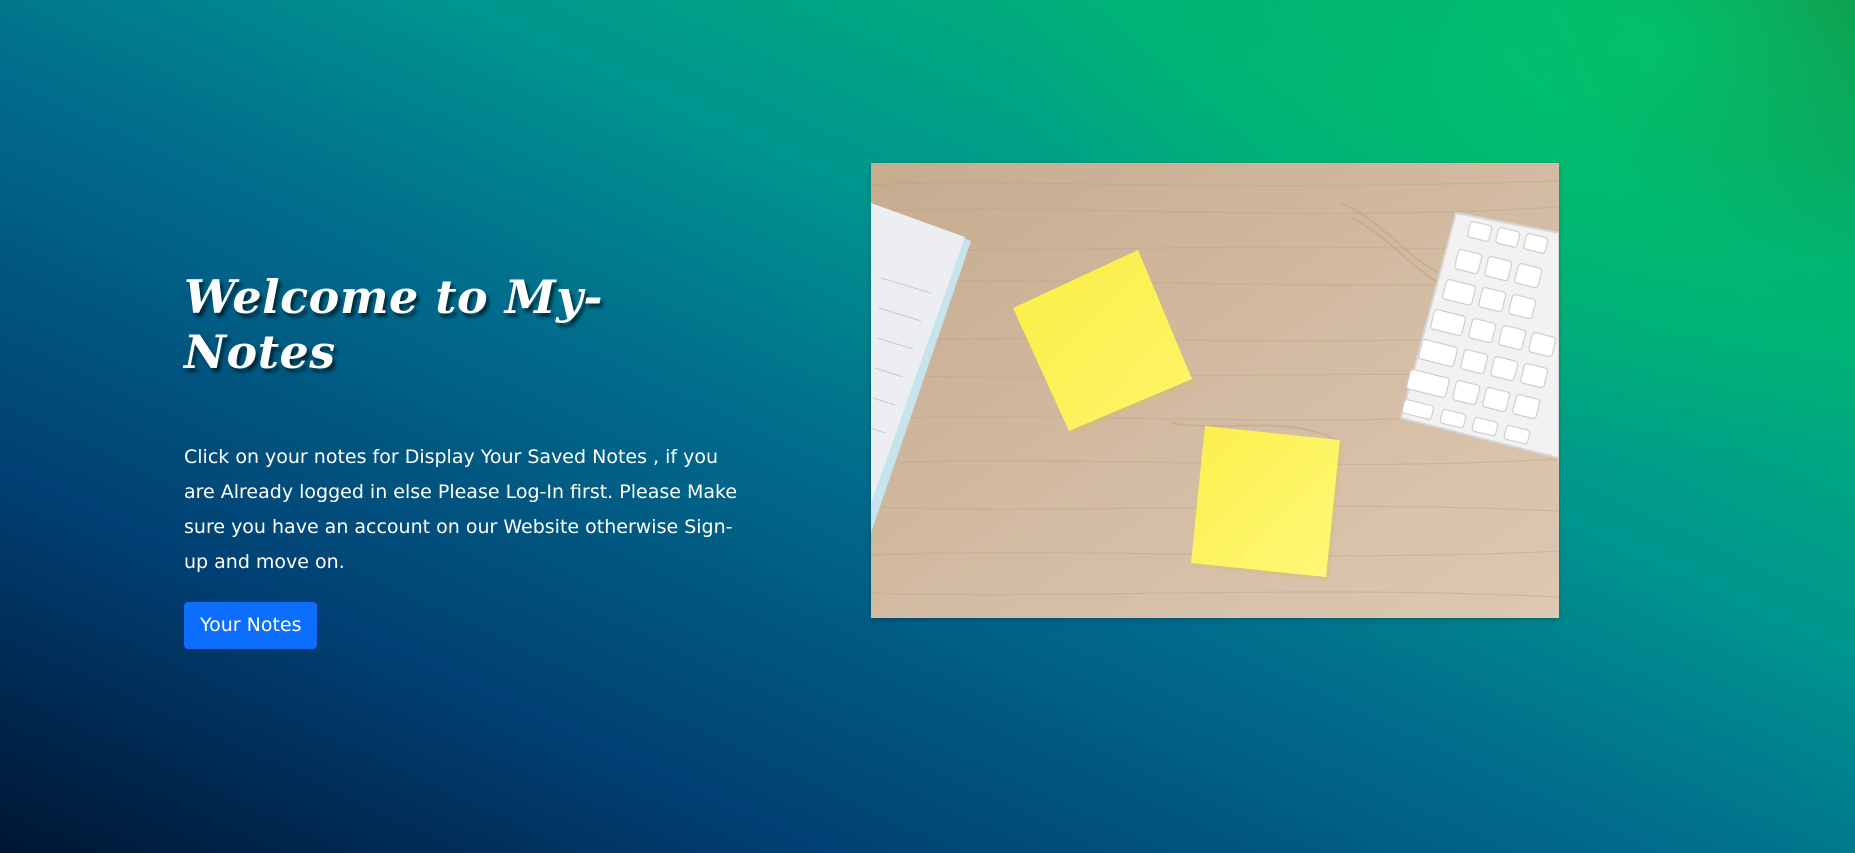 This screenshot has width=1855, height=853. I want to click on your-notes-button: Your Notes, so click(251, 626).